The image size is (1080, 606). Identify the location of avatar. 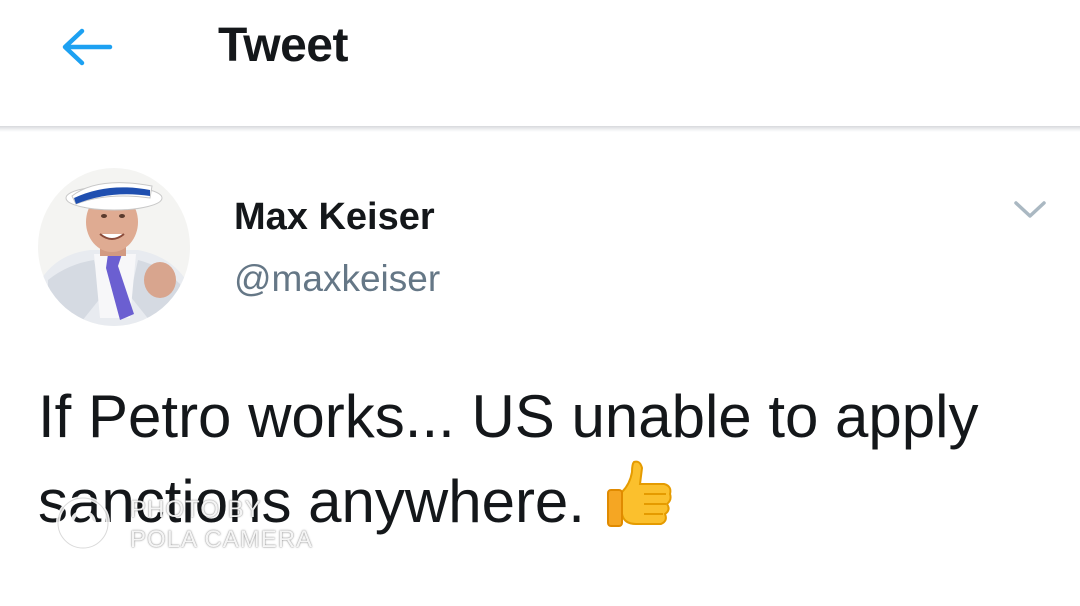
(114, 247).